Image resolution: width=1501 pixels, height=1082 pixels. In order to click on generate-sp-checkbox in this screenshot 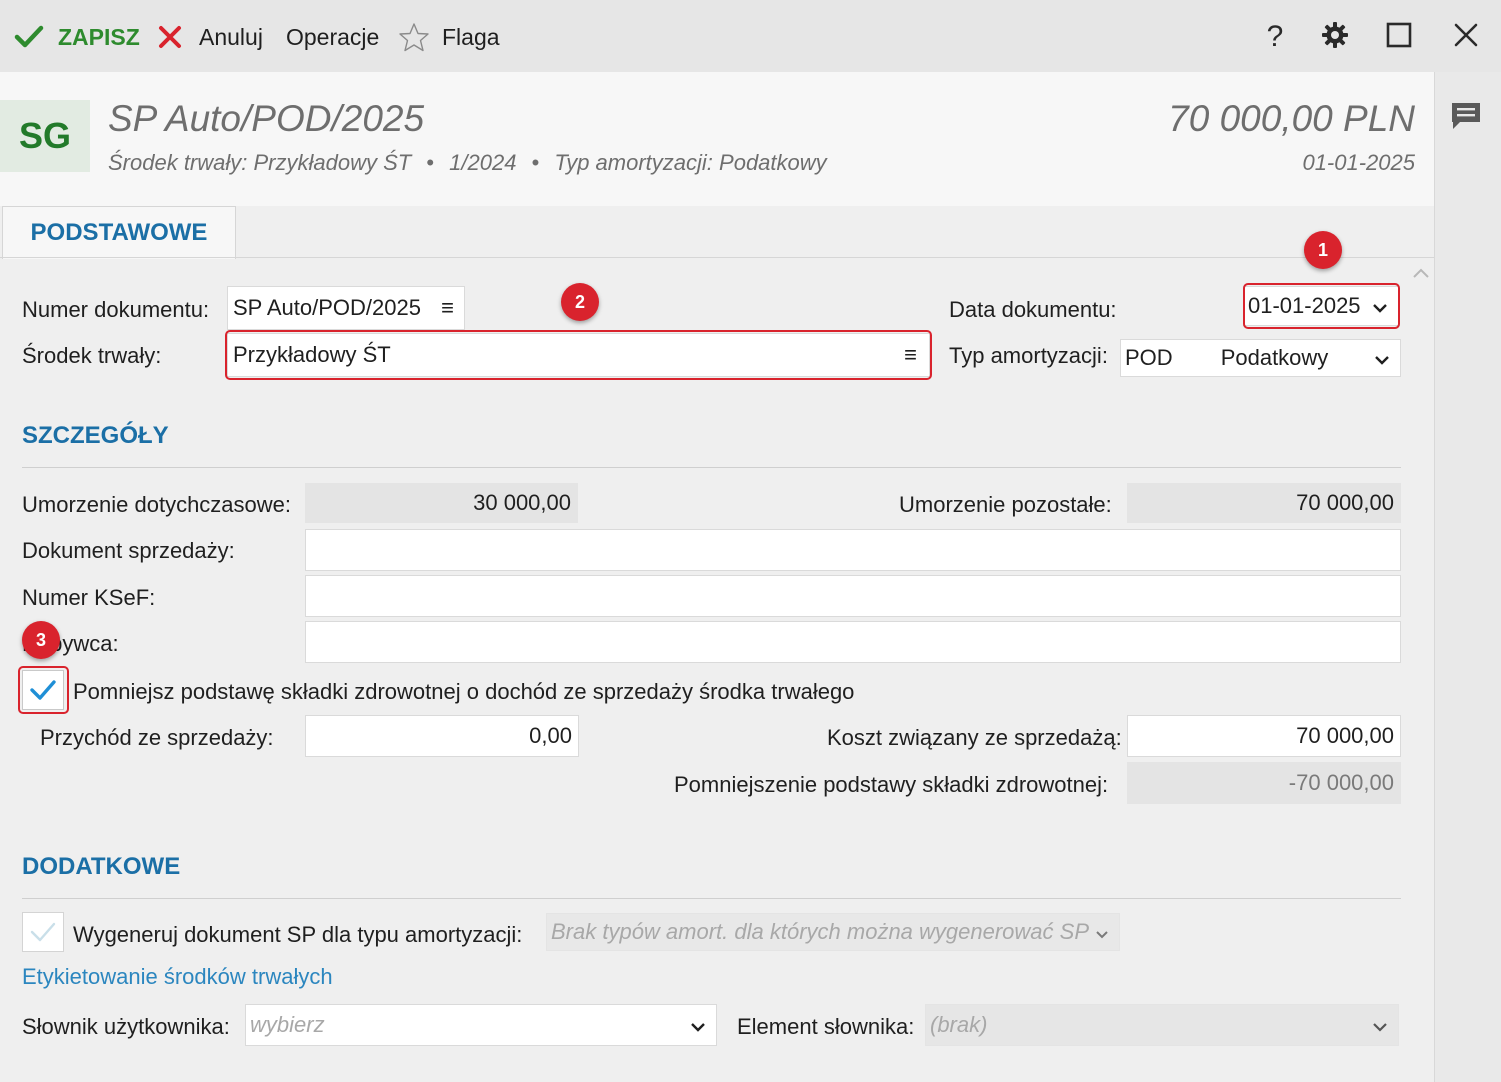, I will do `click(43, 932)`.